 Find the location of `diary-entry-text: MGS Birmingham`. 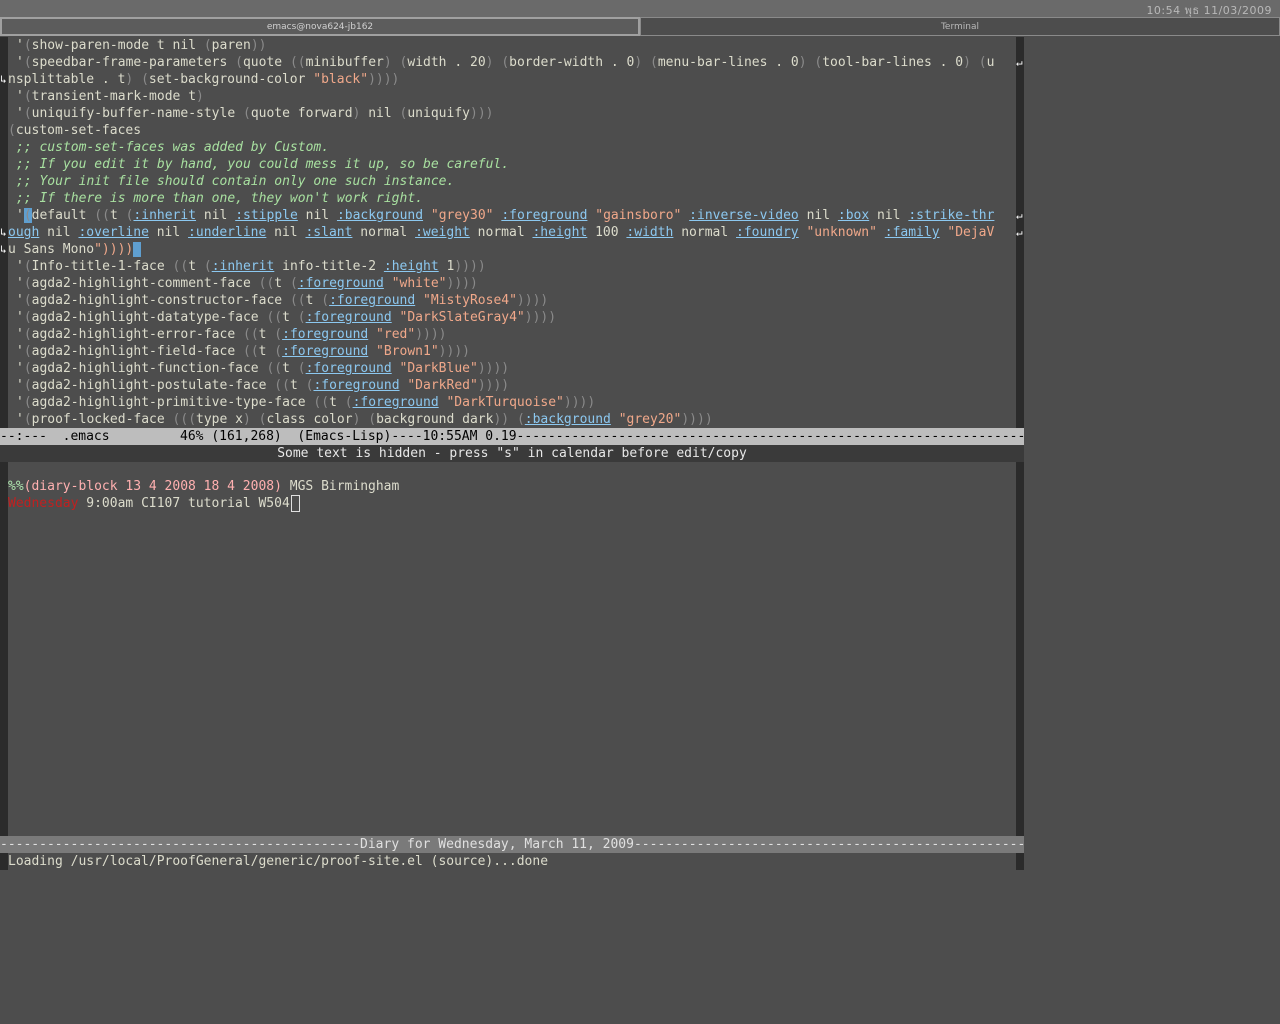

diary-entry-text: MGS Birmingham is located at coordinates (340, 486).